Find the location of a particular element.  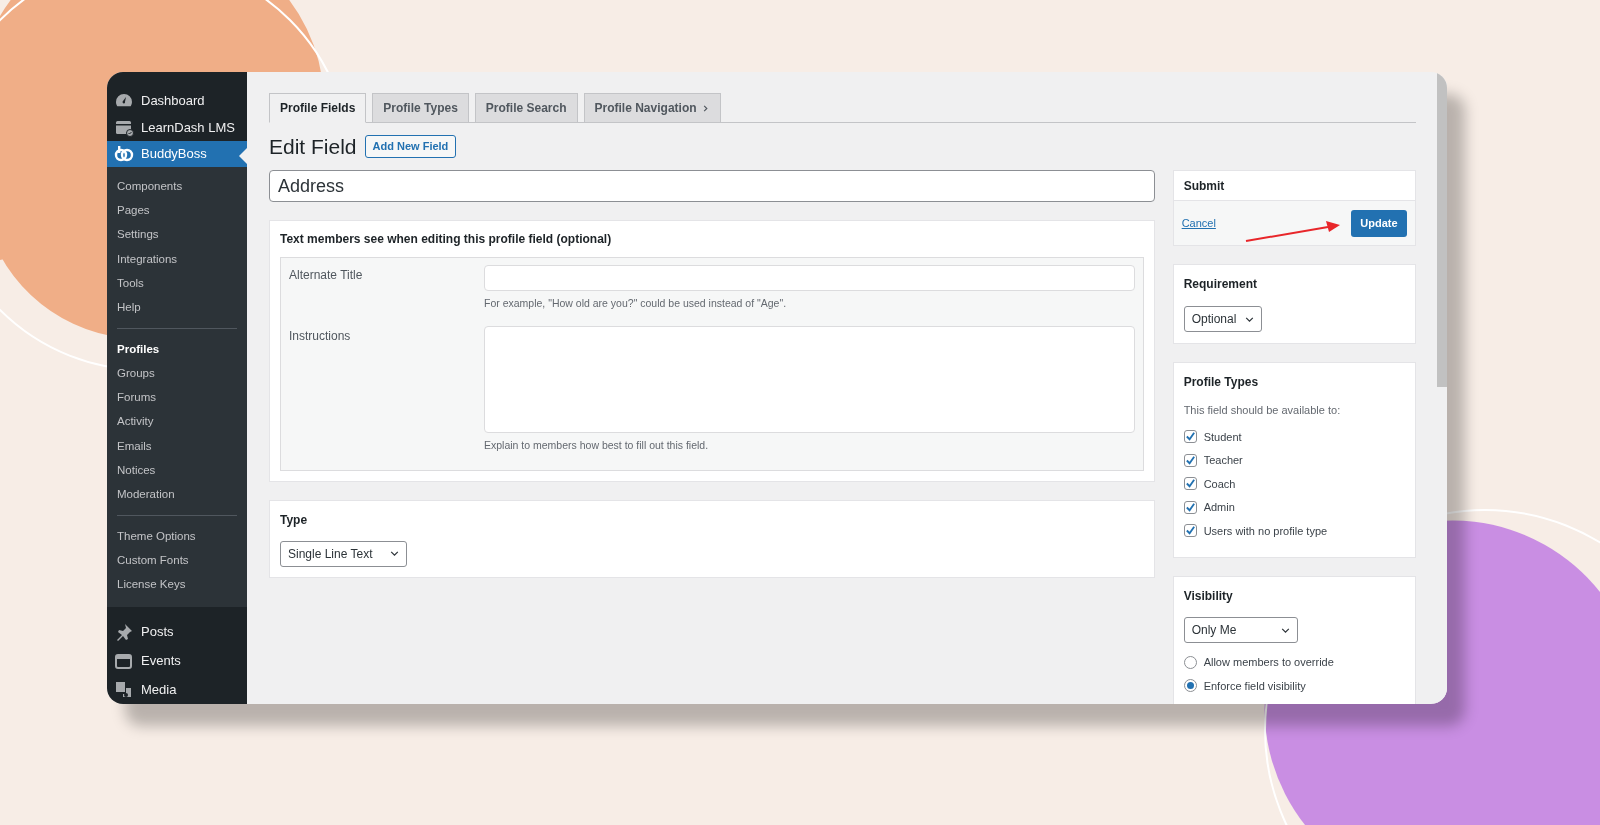

submenu-item: Forums is located at coordinates (177, 397).